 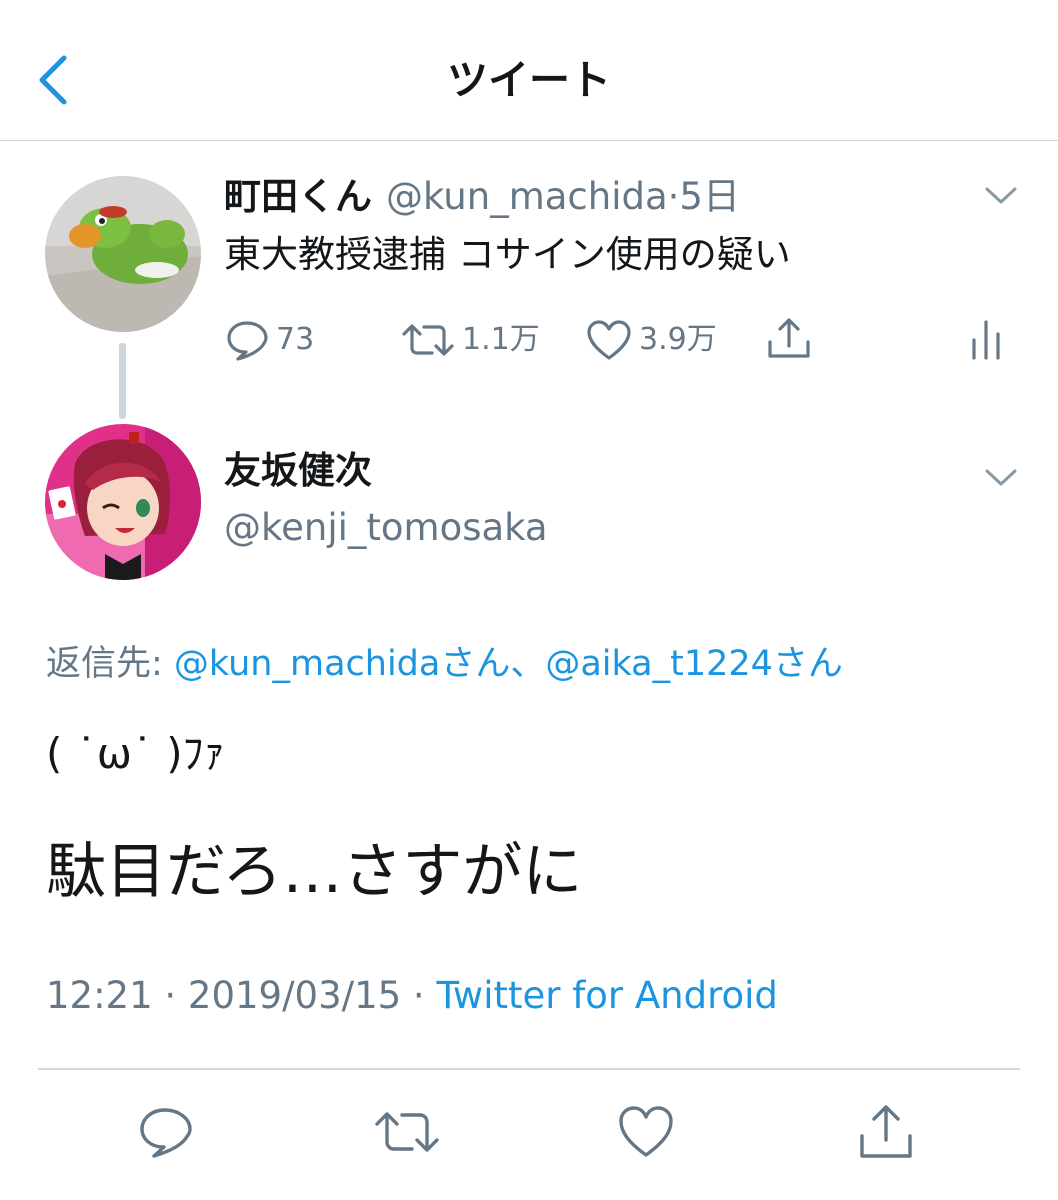 I want to click on tweet-meta: 12:21 · 2019/03/15 · Twitter for Android, so click(x=412, y=996).